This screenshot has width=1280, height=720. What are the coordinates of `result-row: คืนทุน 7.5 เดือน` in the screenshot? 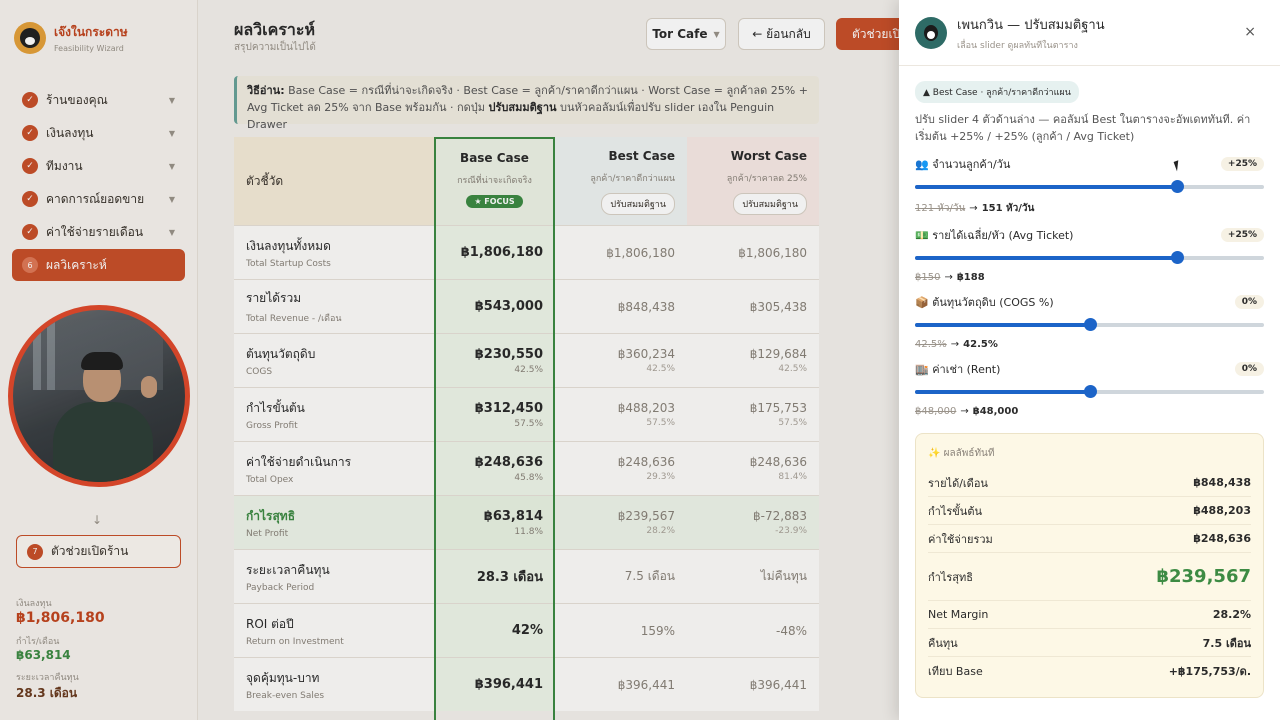 It's located at (1089, 643).